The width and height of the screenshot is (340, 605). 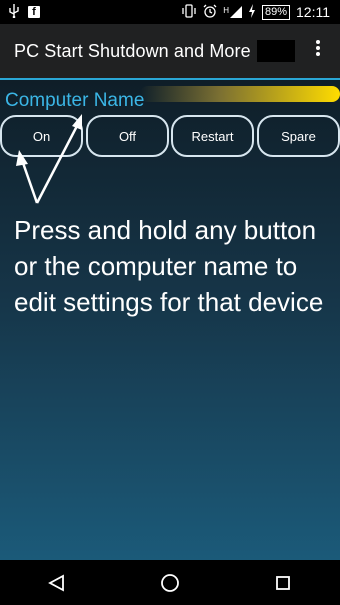 What do you see at coordinates (252, 12) in the screenshot?
I see `battery-charging-icon` at bounding box center [252, 12].